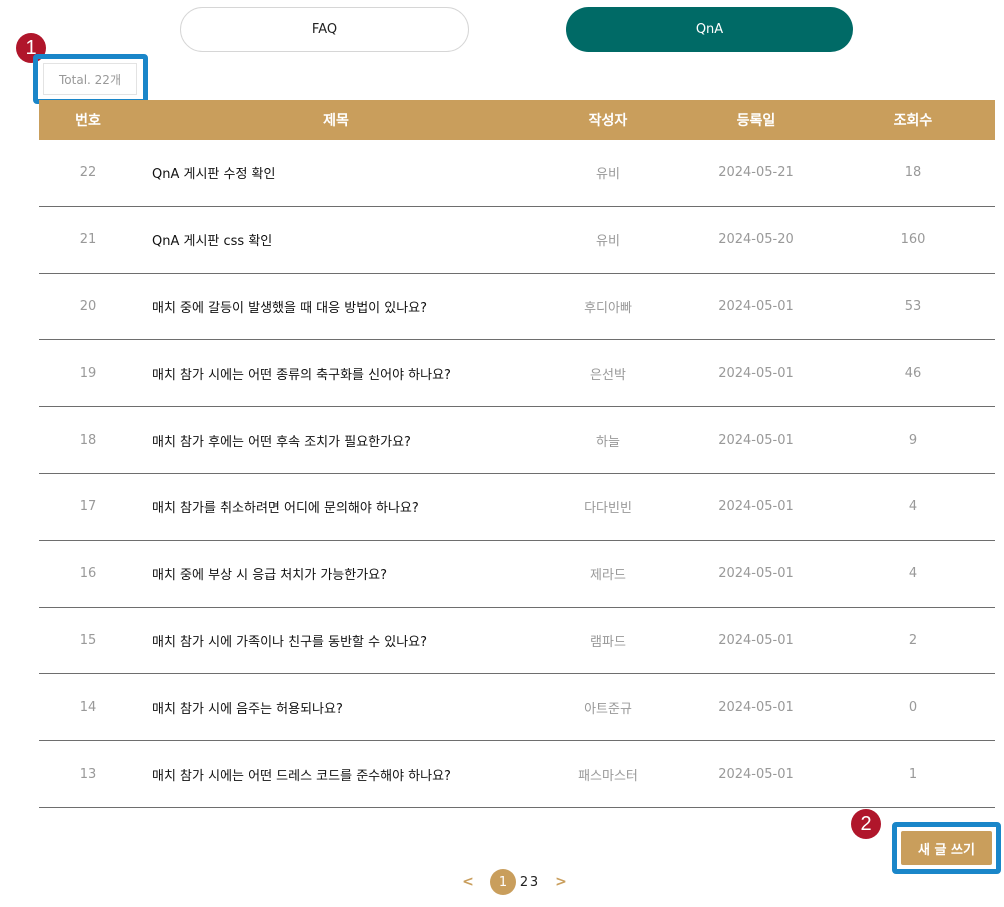 The height and width of the screenshot is (907, 1004). Describe the element at coordinates (913, 707) in the screenshot. I see `row-views: 0` at that location.